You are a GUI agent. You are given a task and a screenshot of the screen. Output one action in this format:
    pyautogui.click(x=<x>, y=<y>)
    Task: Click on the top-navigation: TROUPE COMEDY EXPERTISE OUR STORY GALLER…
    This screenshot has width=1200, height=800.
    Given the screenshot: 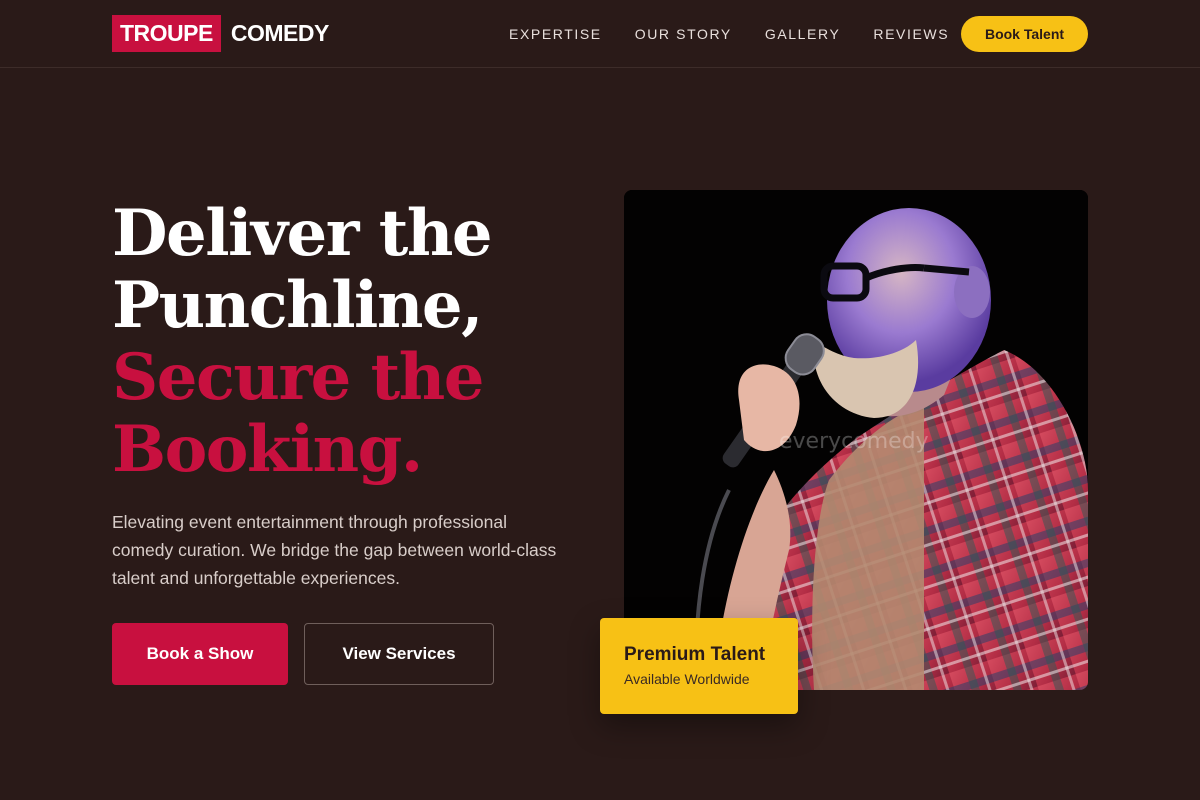 What is the action you would take?
    pyautogui.click(x=600, y=34)
    